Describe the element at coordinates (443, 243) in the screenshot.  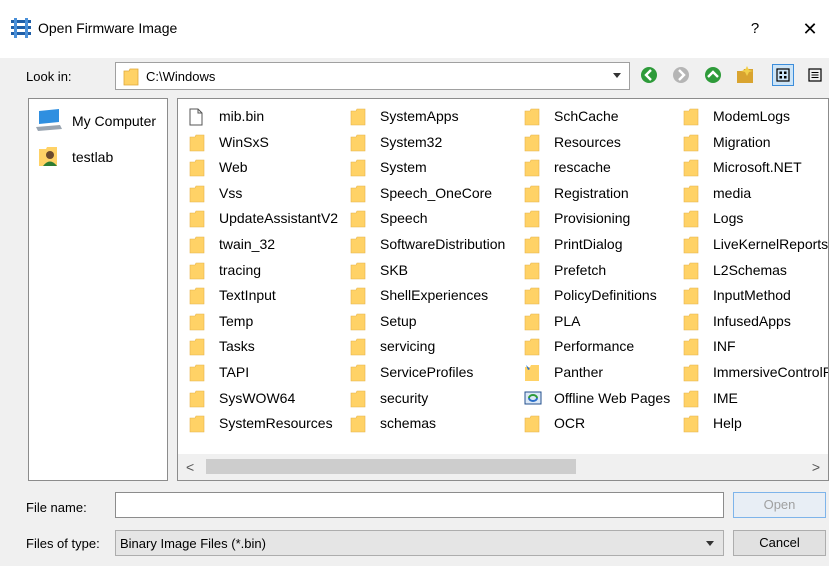
I see `file-name: SoftwareDistribution` at that location.